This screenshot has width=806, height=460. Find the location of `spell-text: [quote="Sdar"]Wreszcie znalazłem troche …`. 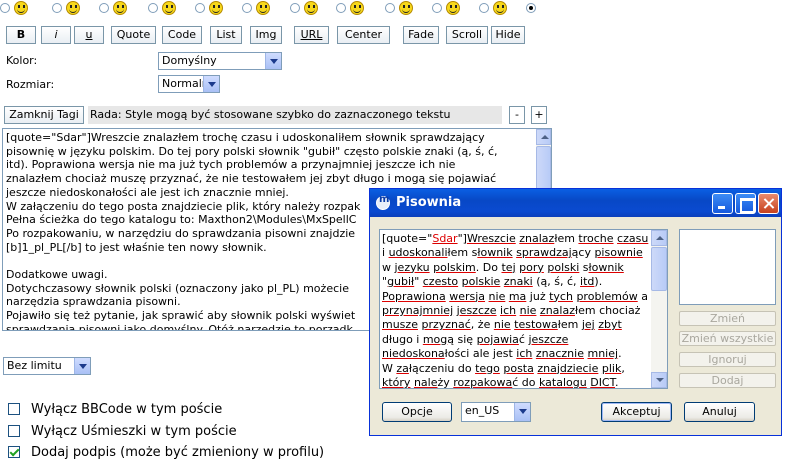

spell-text: [quote="Sdar"]Wreszcie znalazłem troche … is located at coordinates (516, 310).